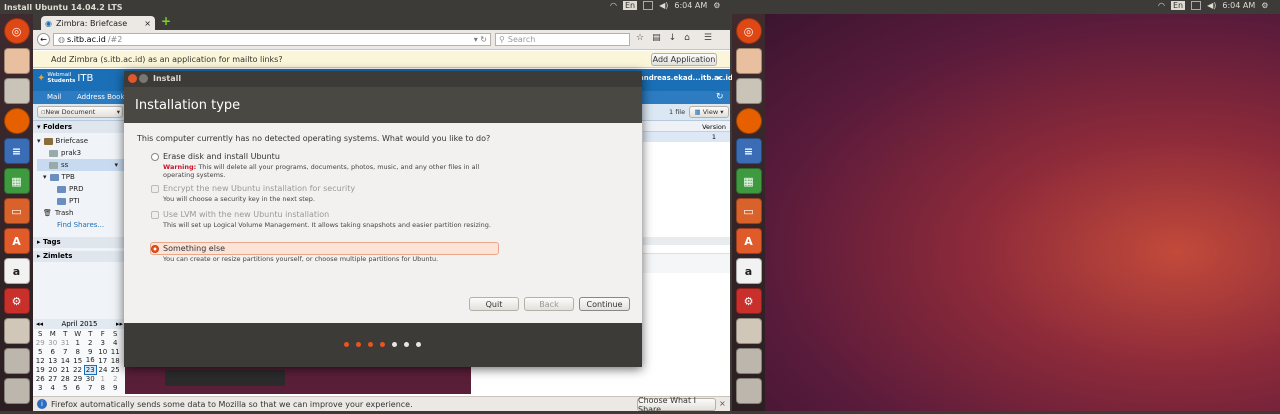 The image size is (1280, 414). What do you see at coordinates (43, 39) in the screenshot?
I see `back-icon: ←` at bounding box center [43, 39].